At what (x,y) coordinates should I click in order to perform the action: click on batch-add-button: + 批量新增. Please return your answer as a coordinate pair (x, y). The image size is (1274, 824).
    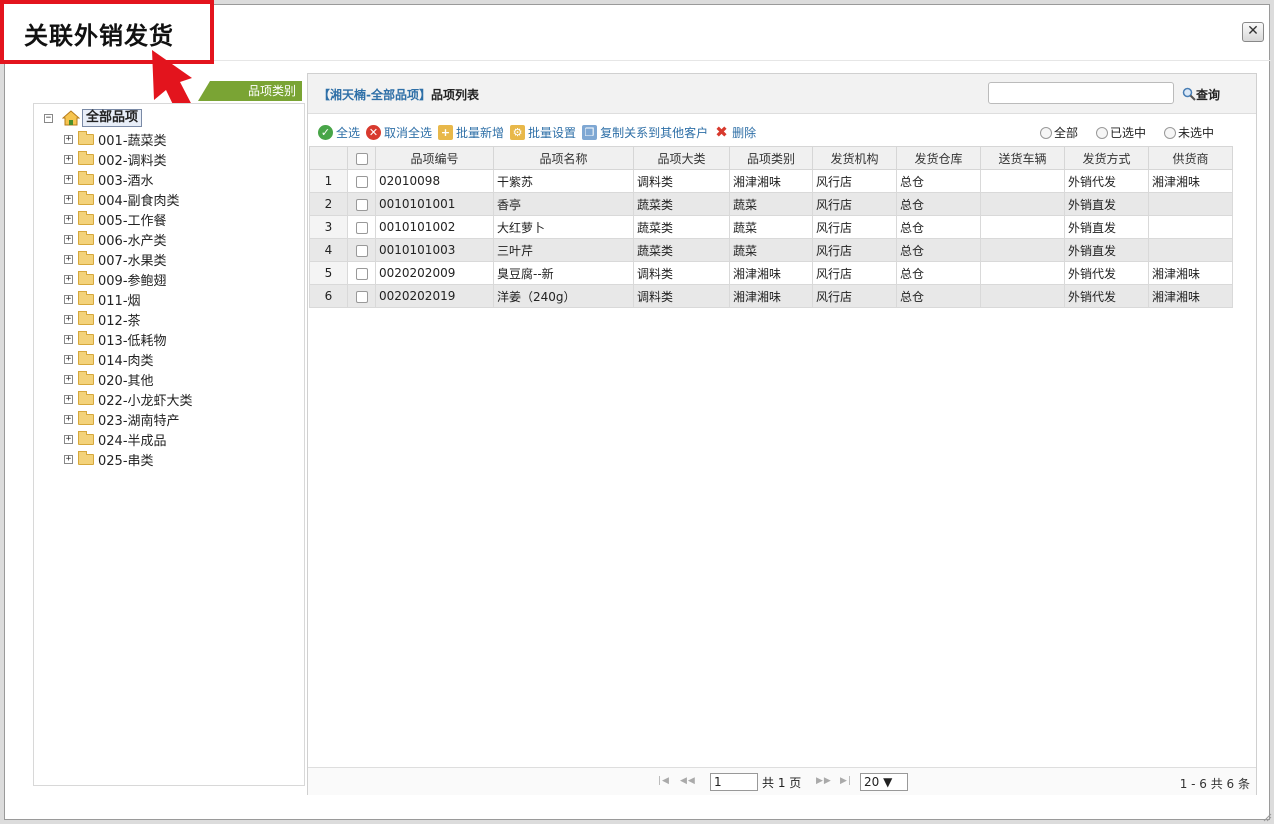
    Looking at the image, I should click on (471, 132).